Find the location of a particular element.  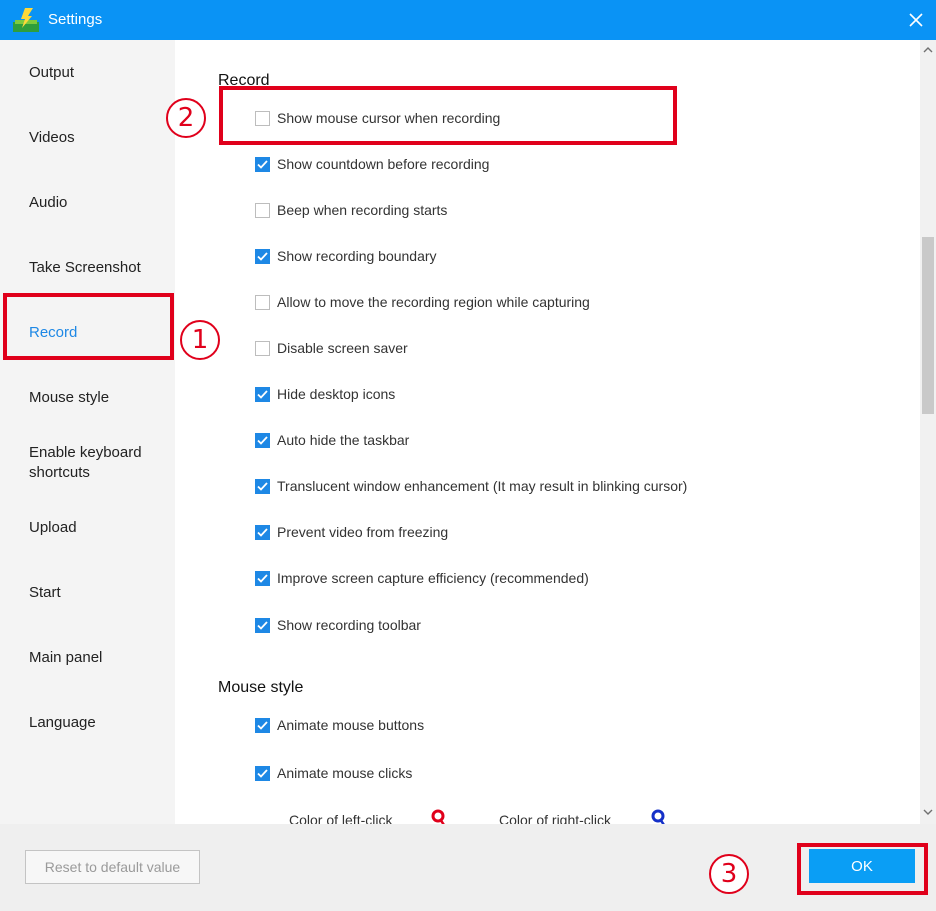

option-label: Prevent video from freezing is located at coordinates (363, 532).